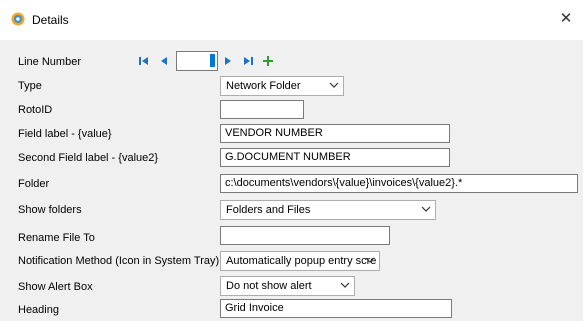 This screenshot has width=583, height=321. I want to click on roto-id-input, so click(262, 109).